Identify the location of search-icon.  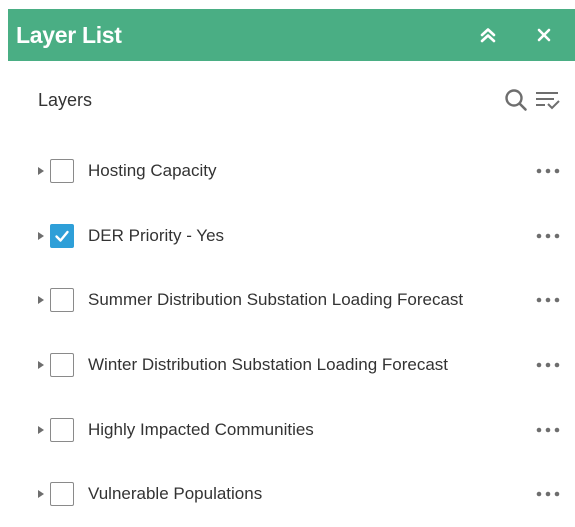
(516, 100).